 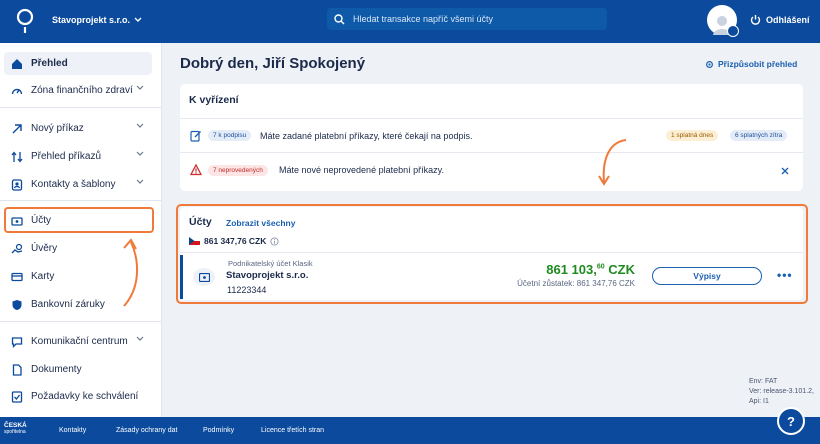 I want to click on logout-button: Odhlášení, so click(x=780, y=19).